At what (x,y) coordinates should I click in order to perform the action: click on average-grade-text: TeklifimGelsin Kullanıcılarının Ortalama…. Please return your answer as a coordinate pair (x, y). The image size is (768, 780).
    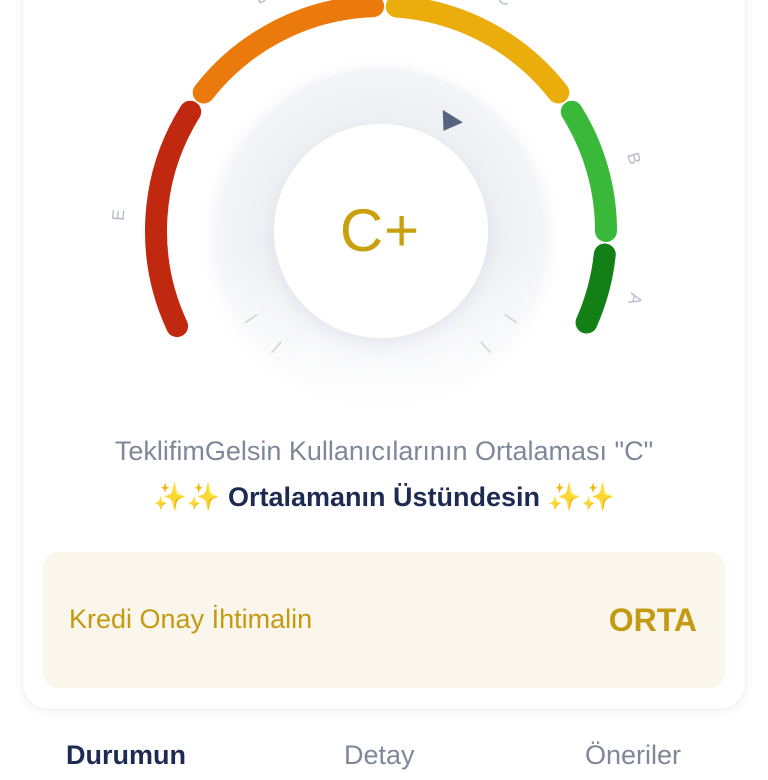
    Looking at the image, I should click on (384, 451).